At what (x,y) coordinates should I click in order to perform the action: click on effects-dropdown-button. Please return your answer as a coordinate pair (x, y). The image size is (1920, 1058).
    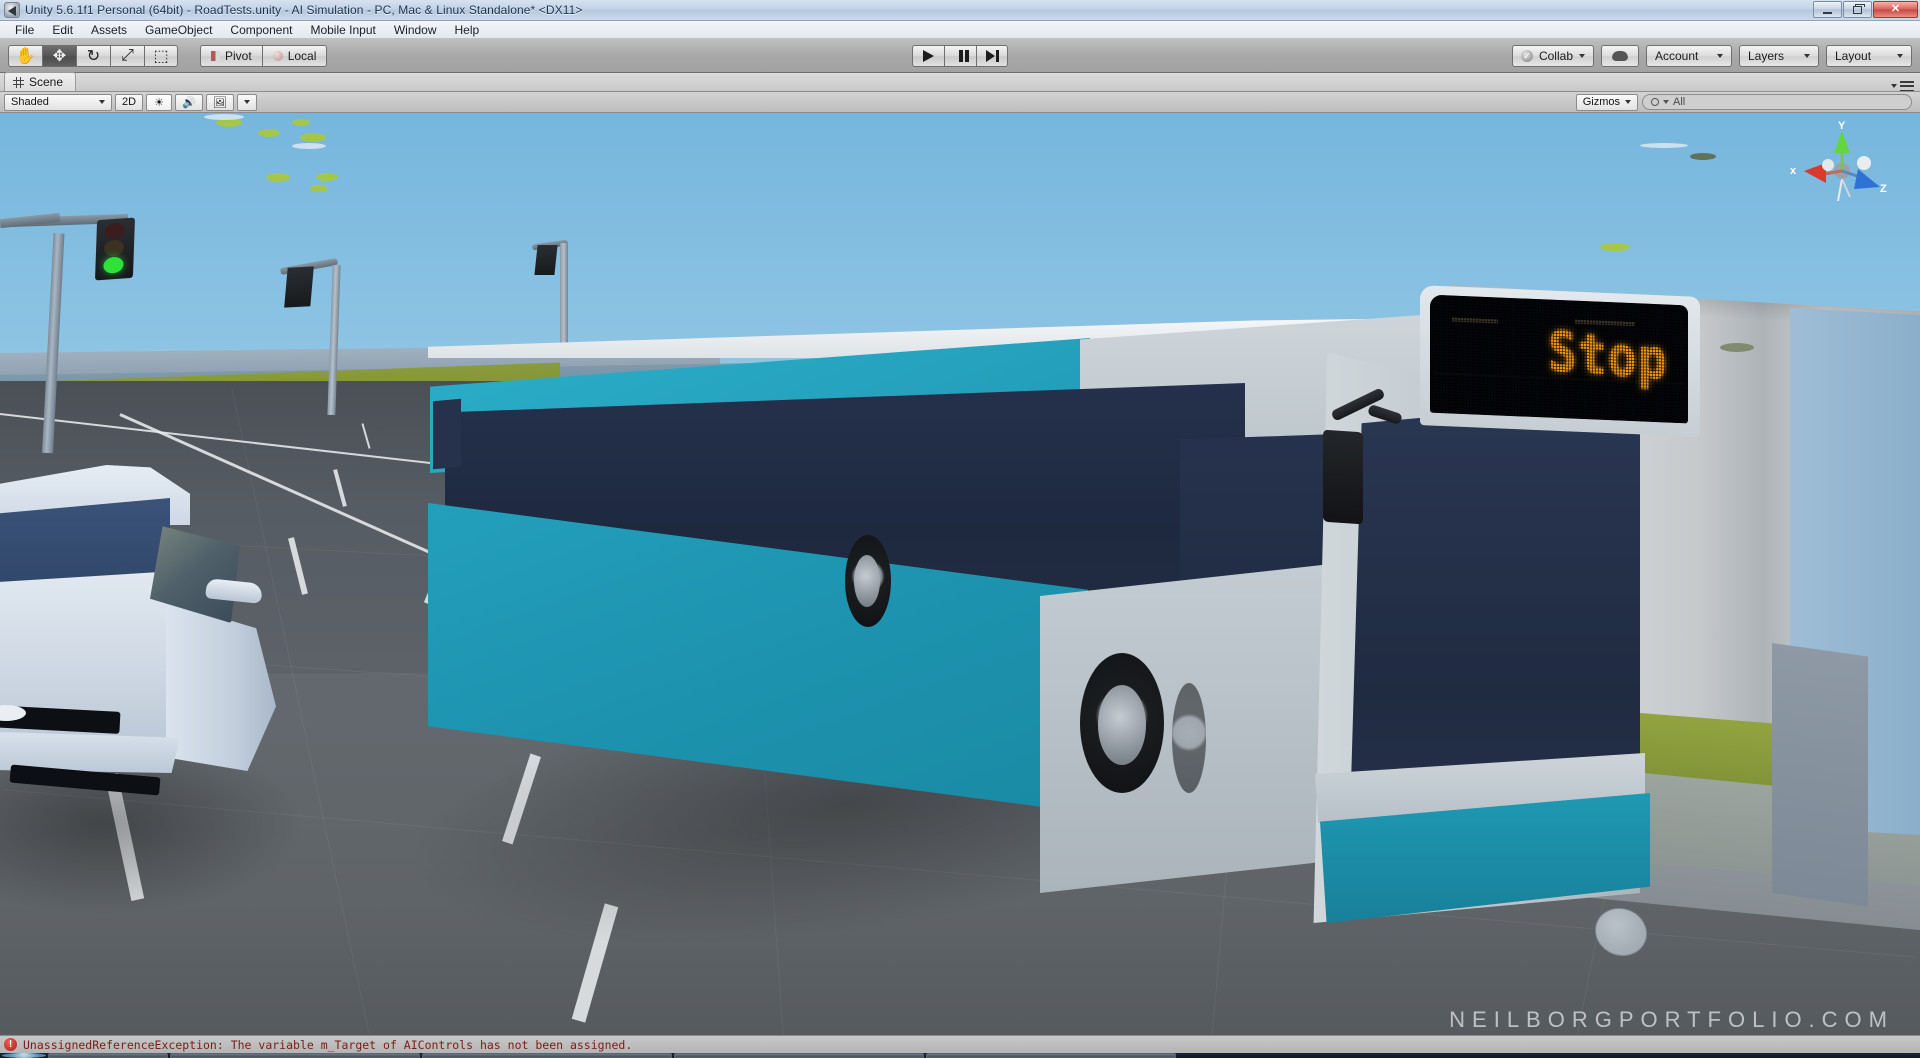
    Looking at the image, I should click on (246, 102).